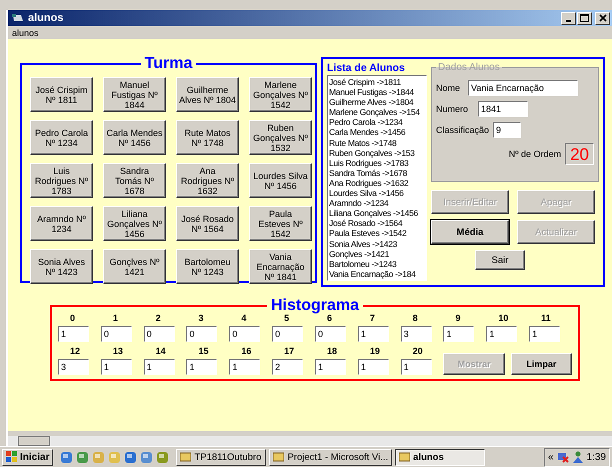 This screenshot has width=612, height=467. What do you see at coordinates (61, 223) in the screenshot?
I see `student-button: Aramndo Nº 1234` at bounding box center [61, 223].